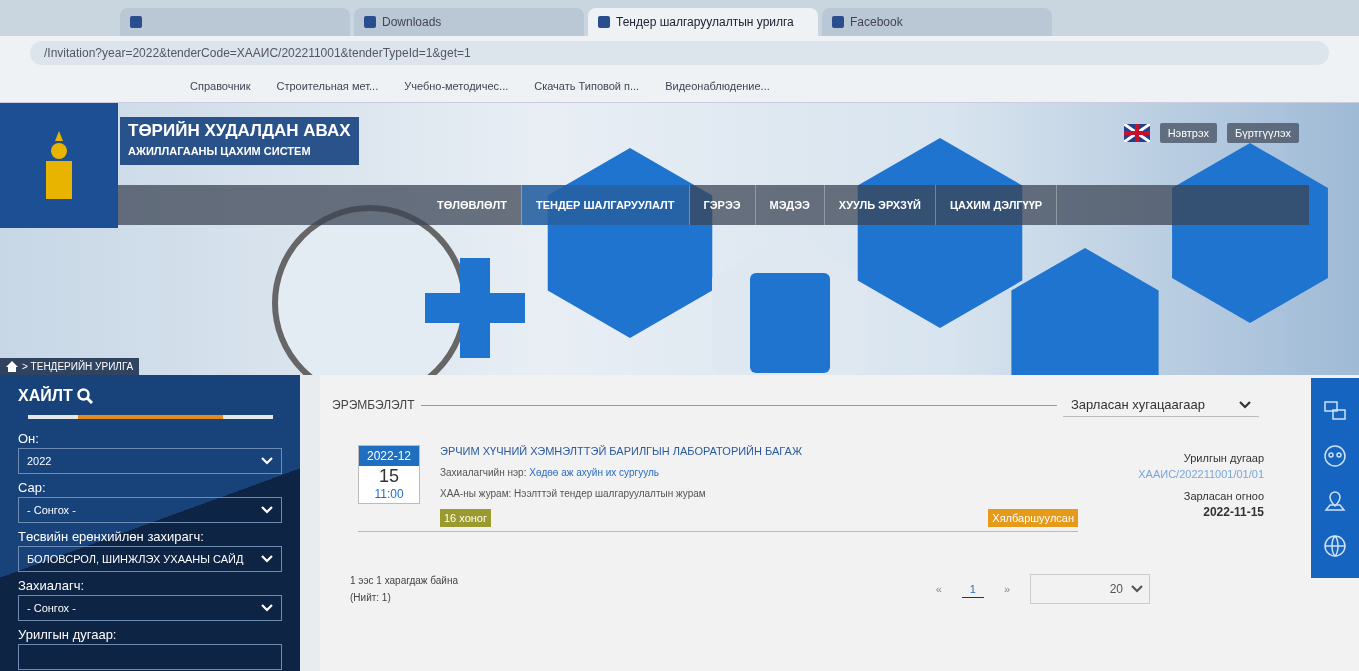 The height and width of the screenshot is (671, 1359). What do you see at coordinates (45, 396) in the screenshot?
I see `search-title: ХАЙЛТ` at bounding box center [45, 396].